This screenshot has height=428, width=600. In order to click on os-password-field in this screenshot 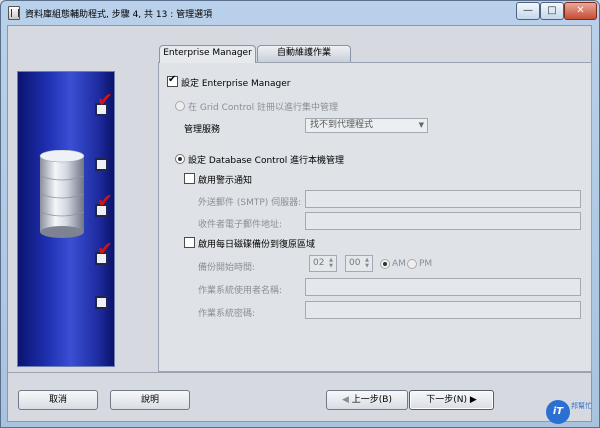, I will do `click(443, 310)`.